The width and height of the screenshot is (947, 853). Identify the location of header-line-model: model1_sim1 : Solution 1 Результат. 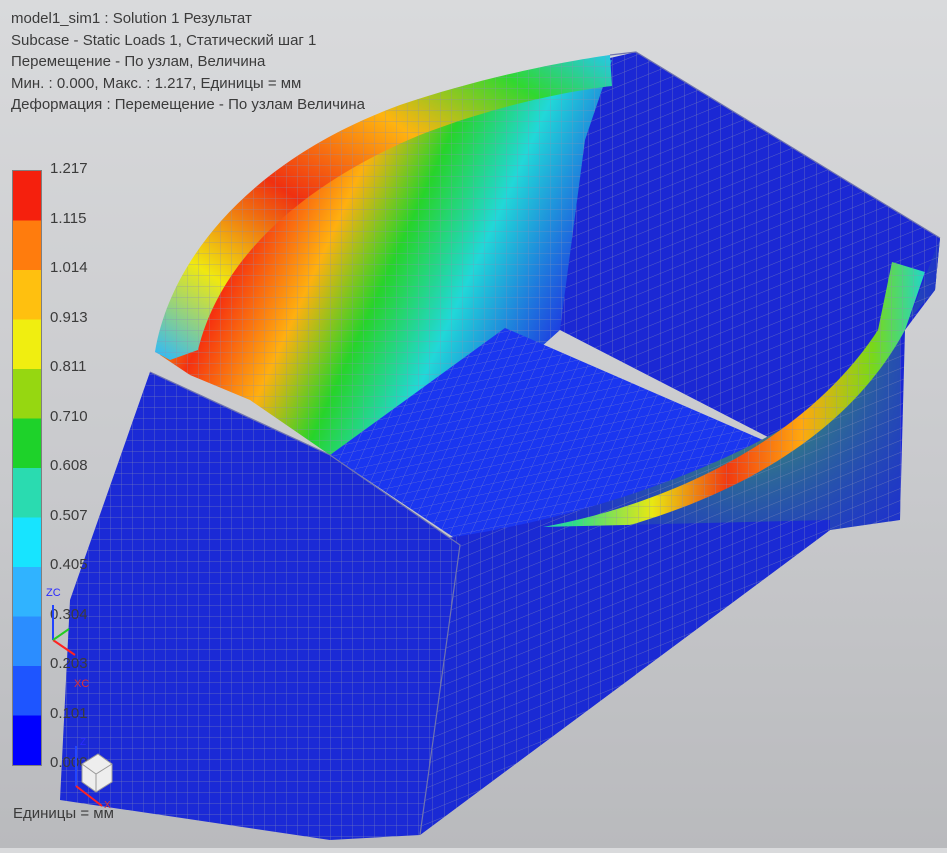
(131, 18).